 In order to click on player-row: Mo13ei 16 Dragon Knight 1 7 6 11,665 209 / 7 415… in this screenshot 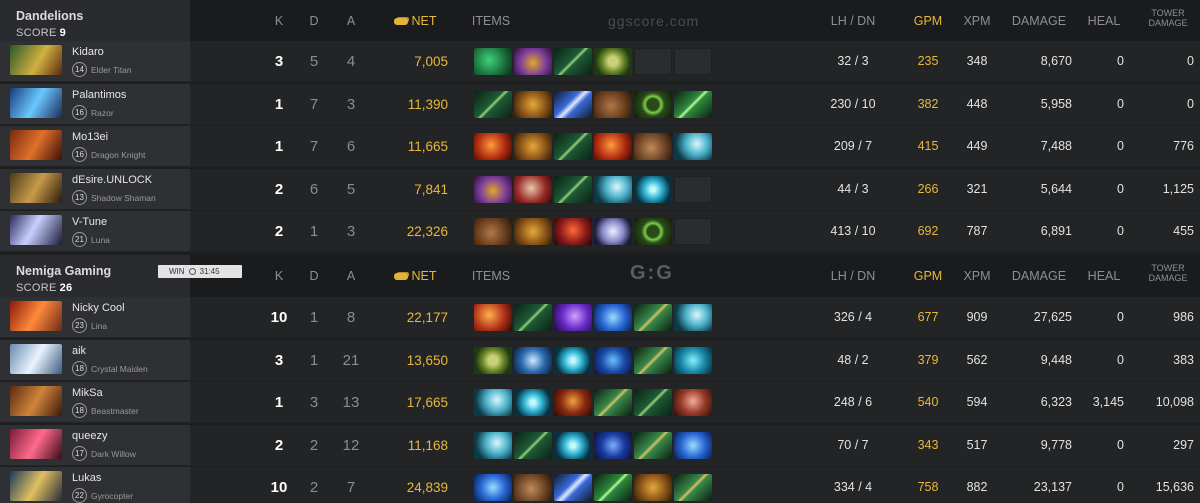, I will do `click(600, 147)`.